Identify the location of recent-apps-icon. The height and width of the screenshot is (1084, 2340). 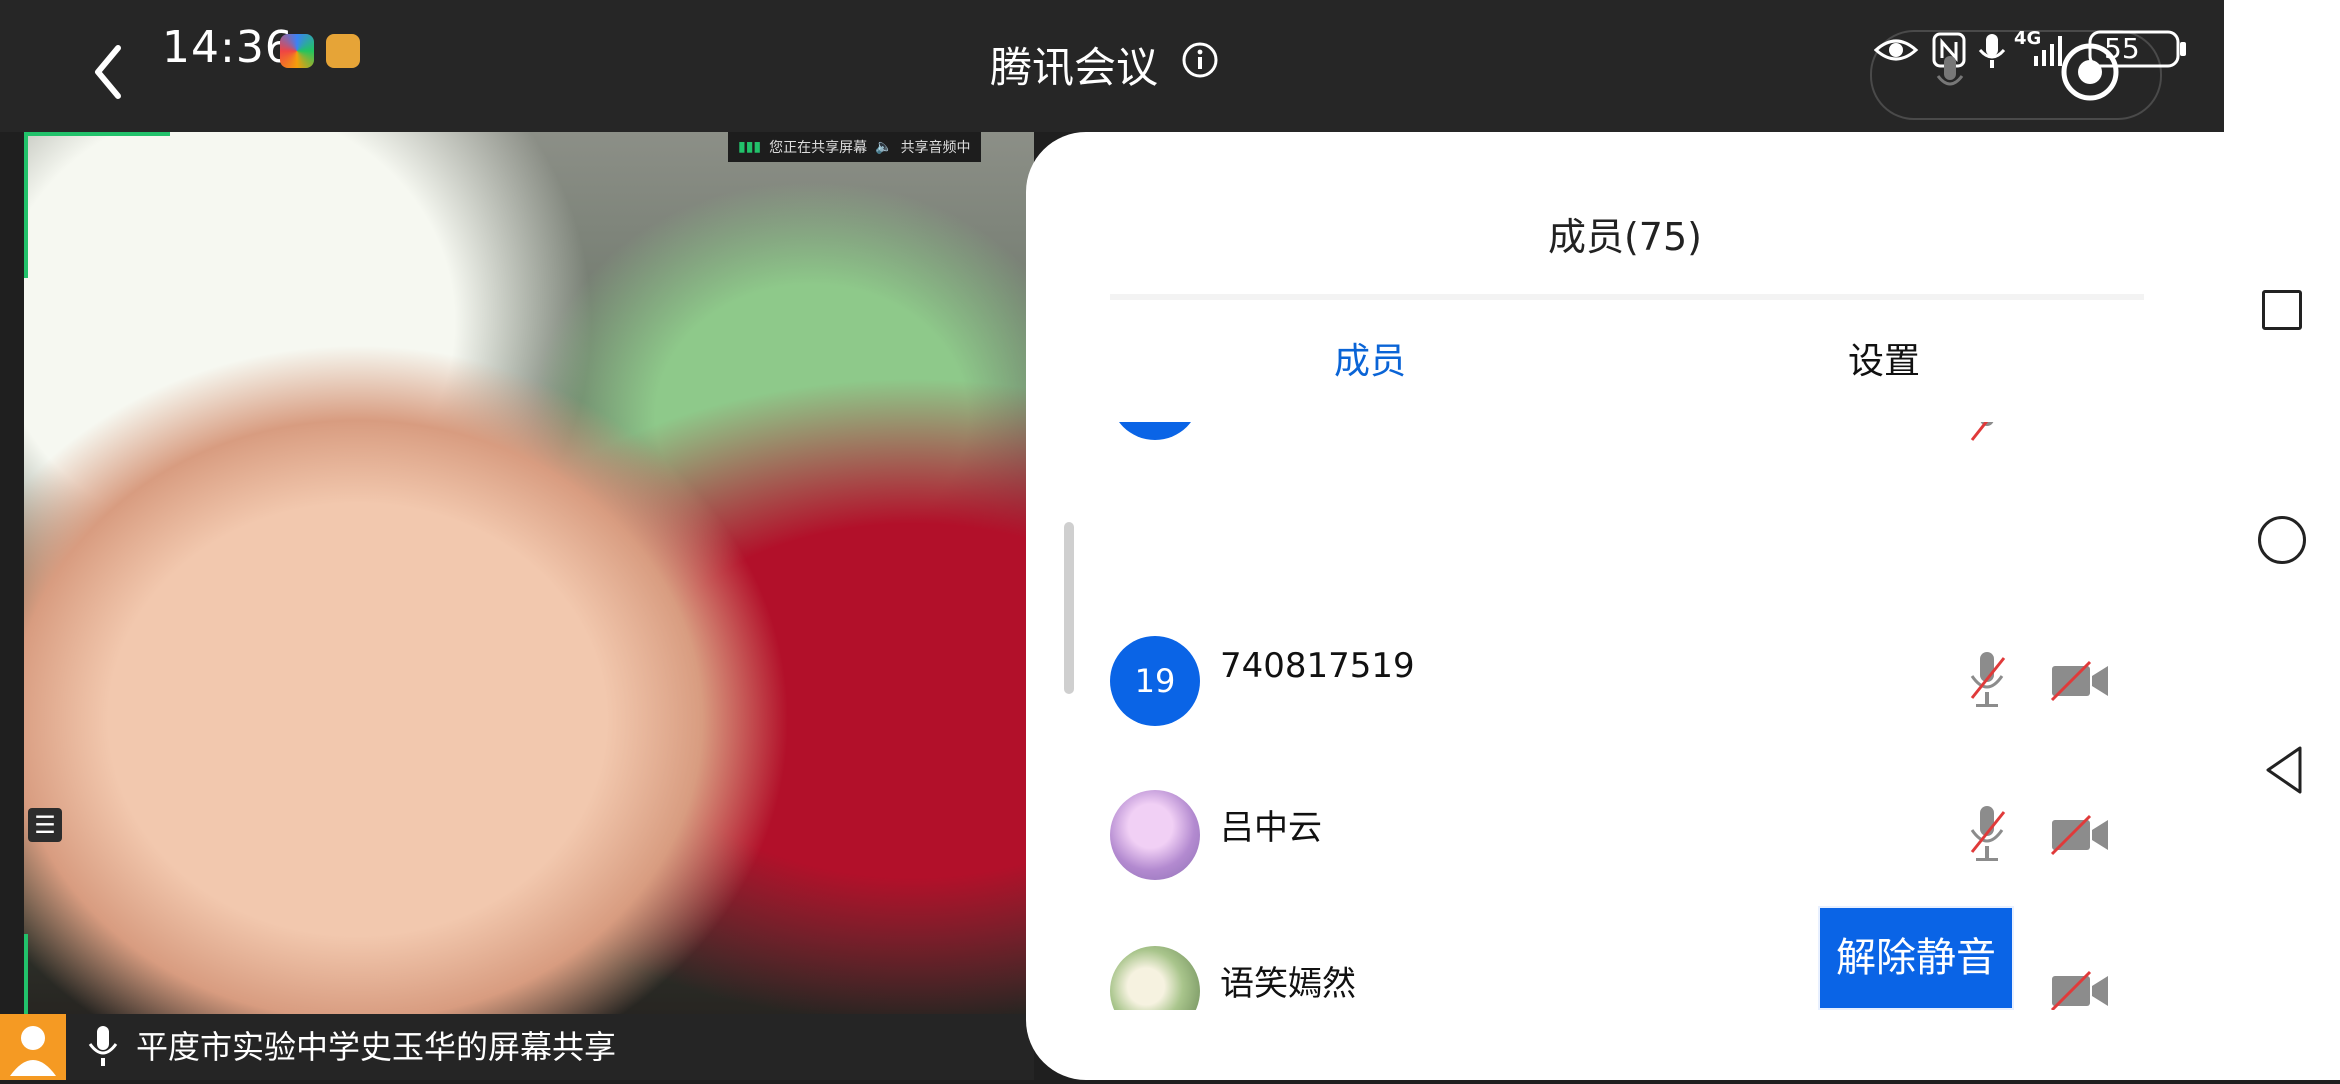
(2282, 310).